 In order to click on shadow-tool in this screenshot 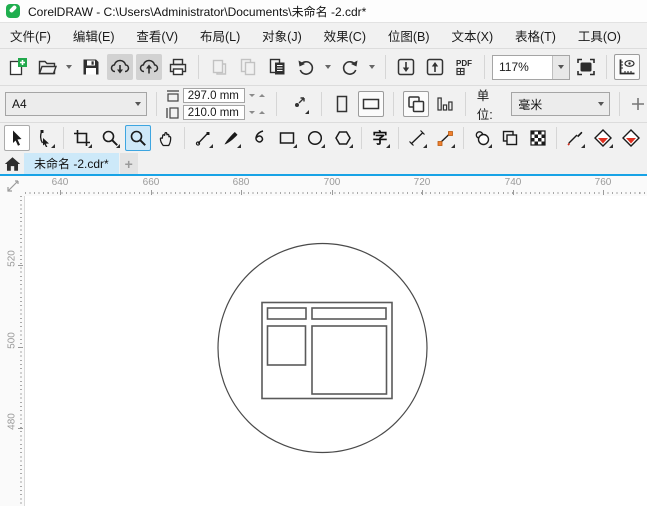, I will do `click(482, 138)`.